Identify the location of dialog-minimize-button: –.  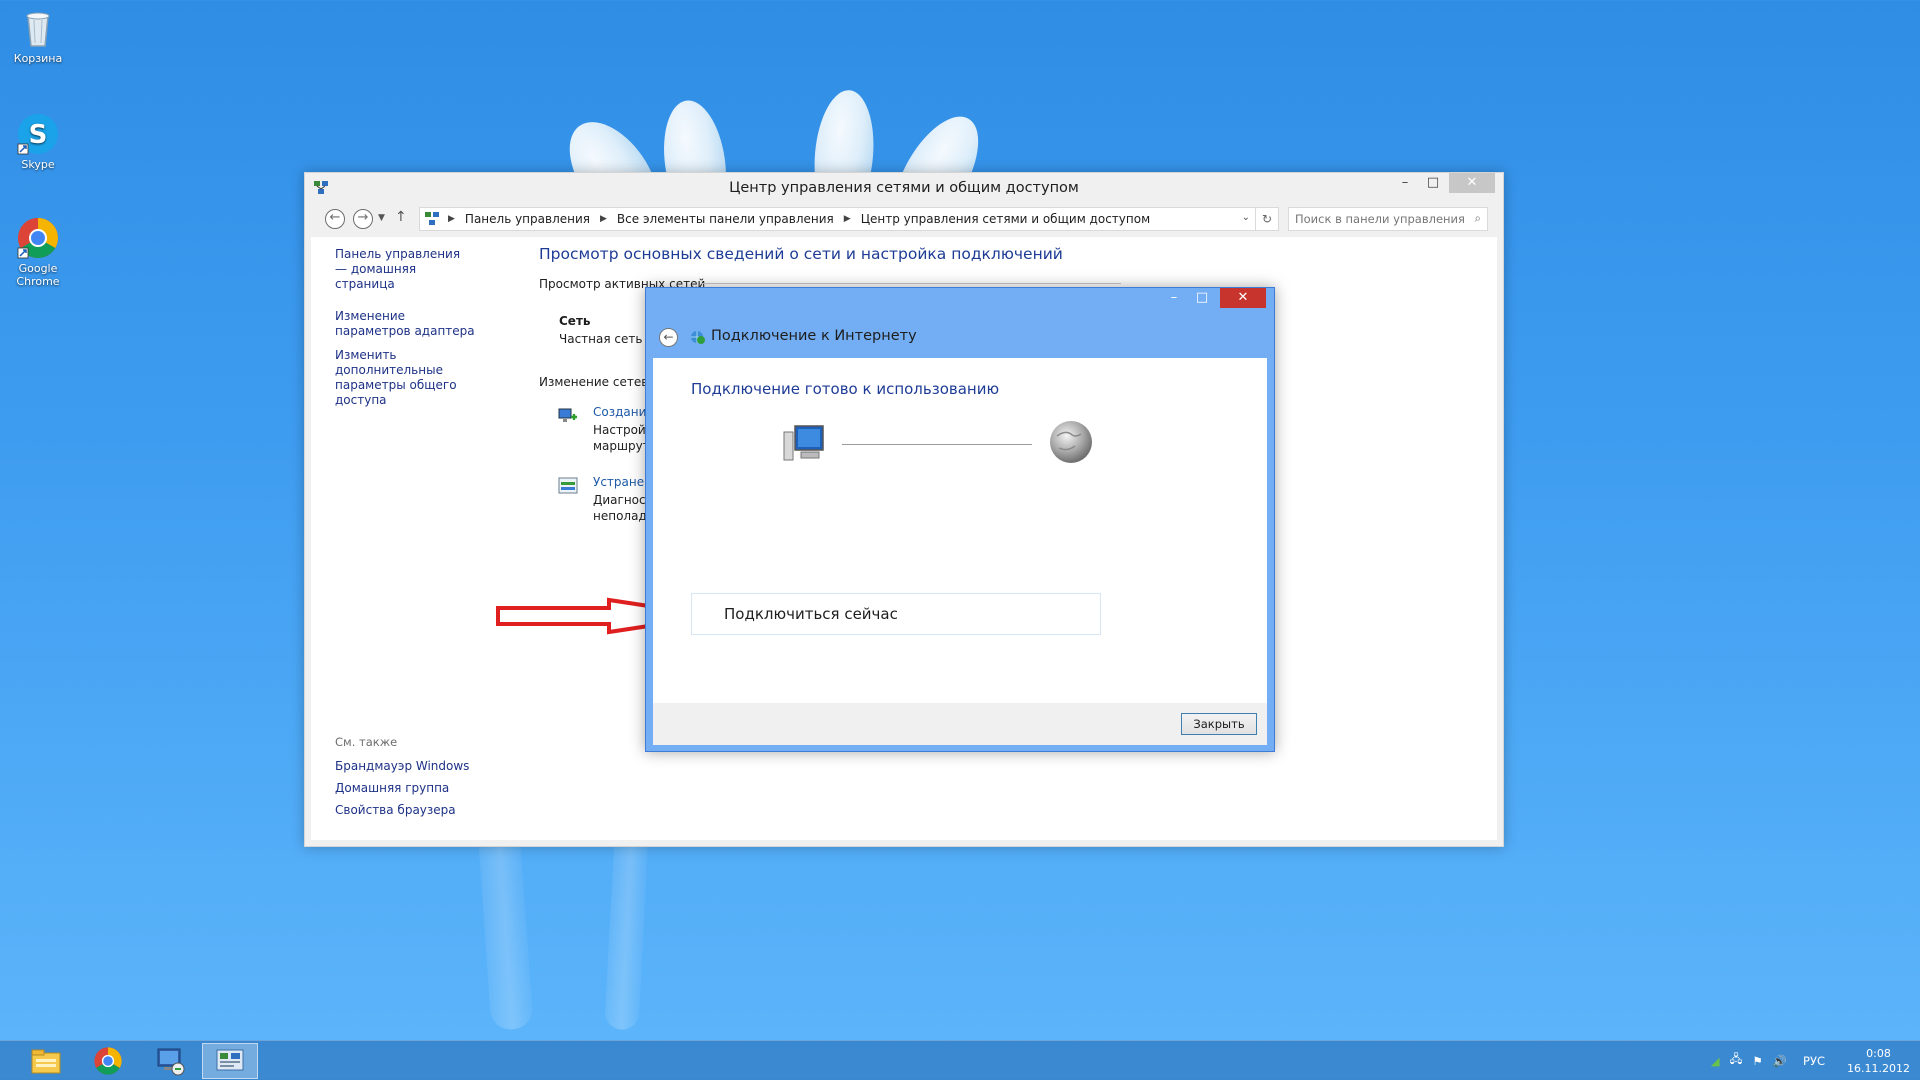
(1174, 298).